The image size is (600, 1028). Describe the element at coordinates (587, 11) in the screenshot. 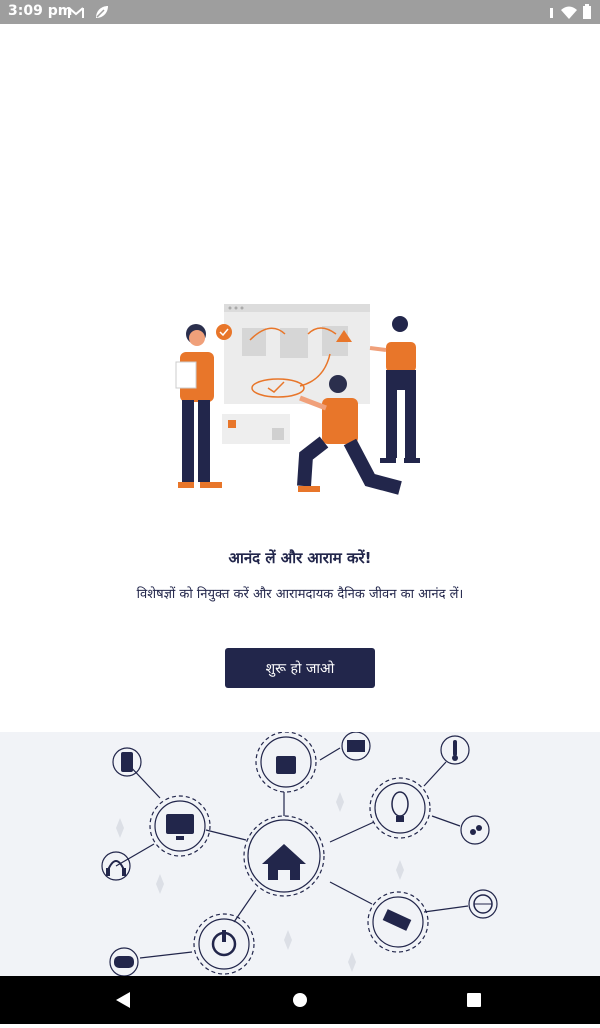

I see `battery-icon` at that location.